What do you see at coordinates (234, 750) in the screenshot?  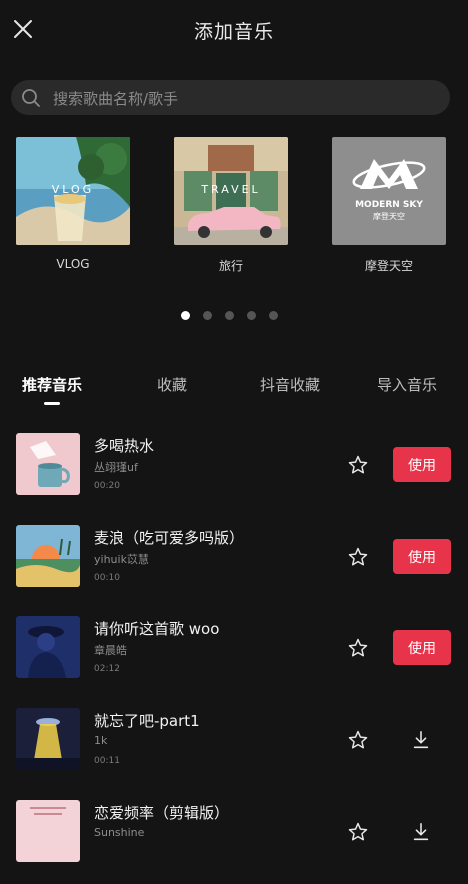 I see `song-row: 就忘了吧-part1 1k 00:11` at bounding box center [234, 750].